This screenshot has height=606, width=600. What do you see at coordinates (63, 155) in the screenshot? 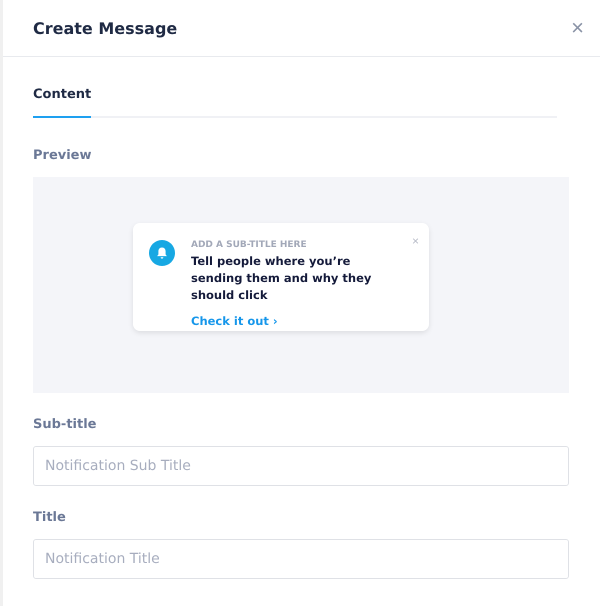
I see `section-label: Preview` at bounding box center [63, 155].